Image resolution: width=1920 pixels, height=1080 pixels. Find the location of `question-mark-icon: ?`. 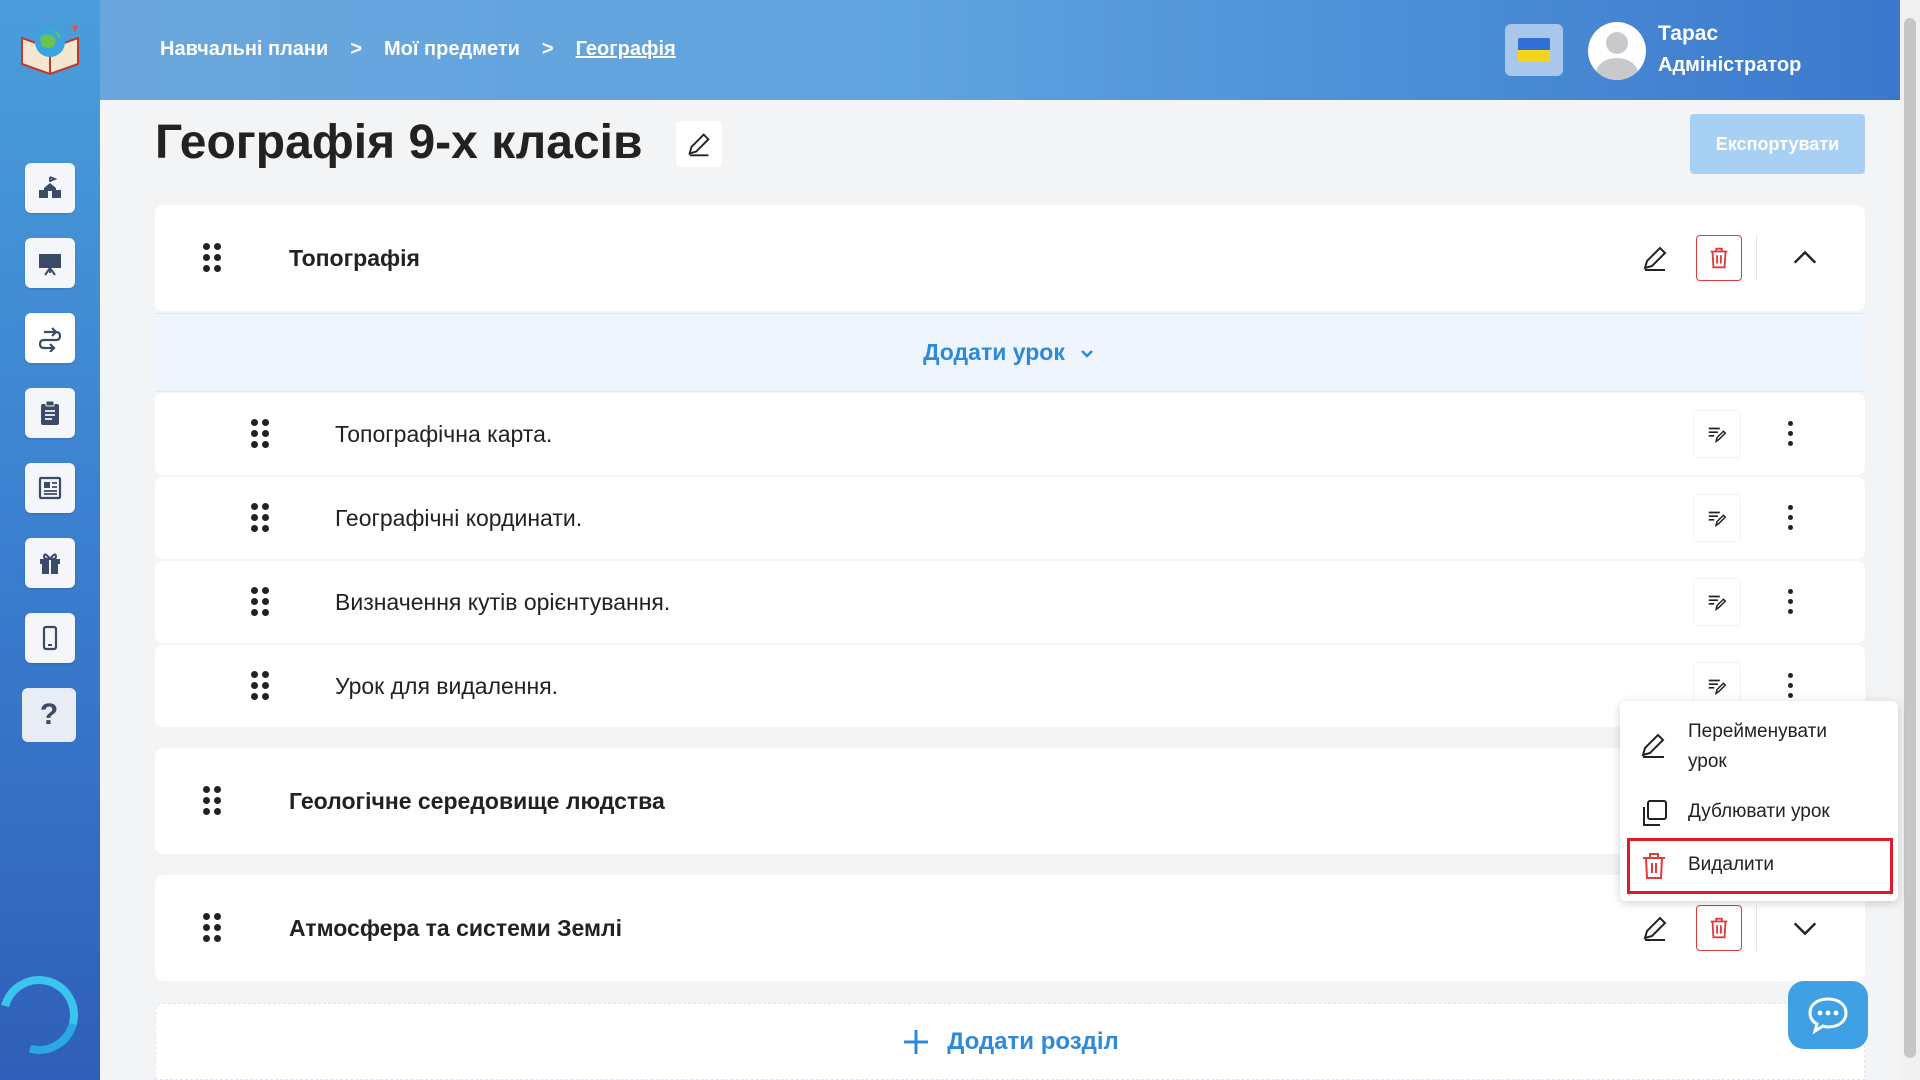

question-mark-icon: ? is located at coordinates (49, 714).